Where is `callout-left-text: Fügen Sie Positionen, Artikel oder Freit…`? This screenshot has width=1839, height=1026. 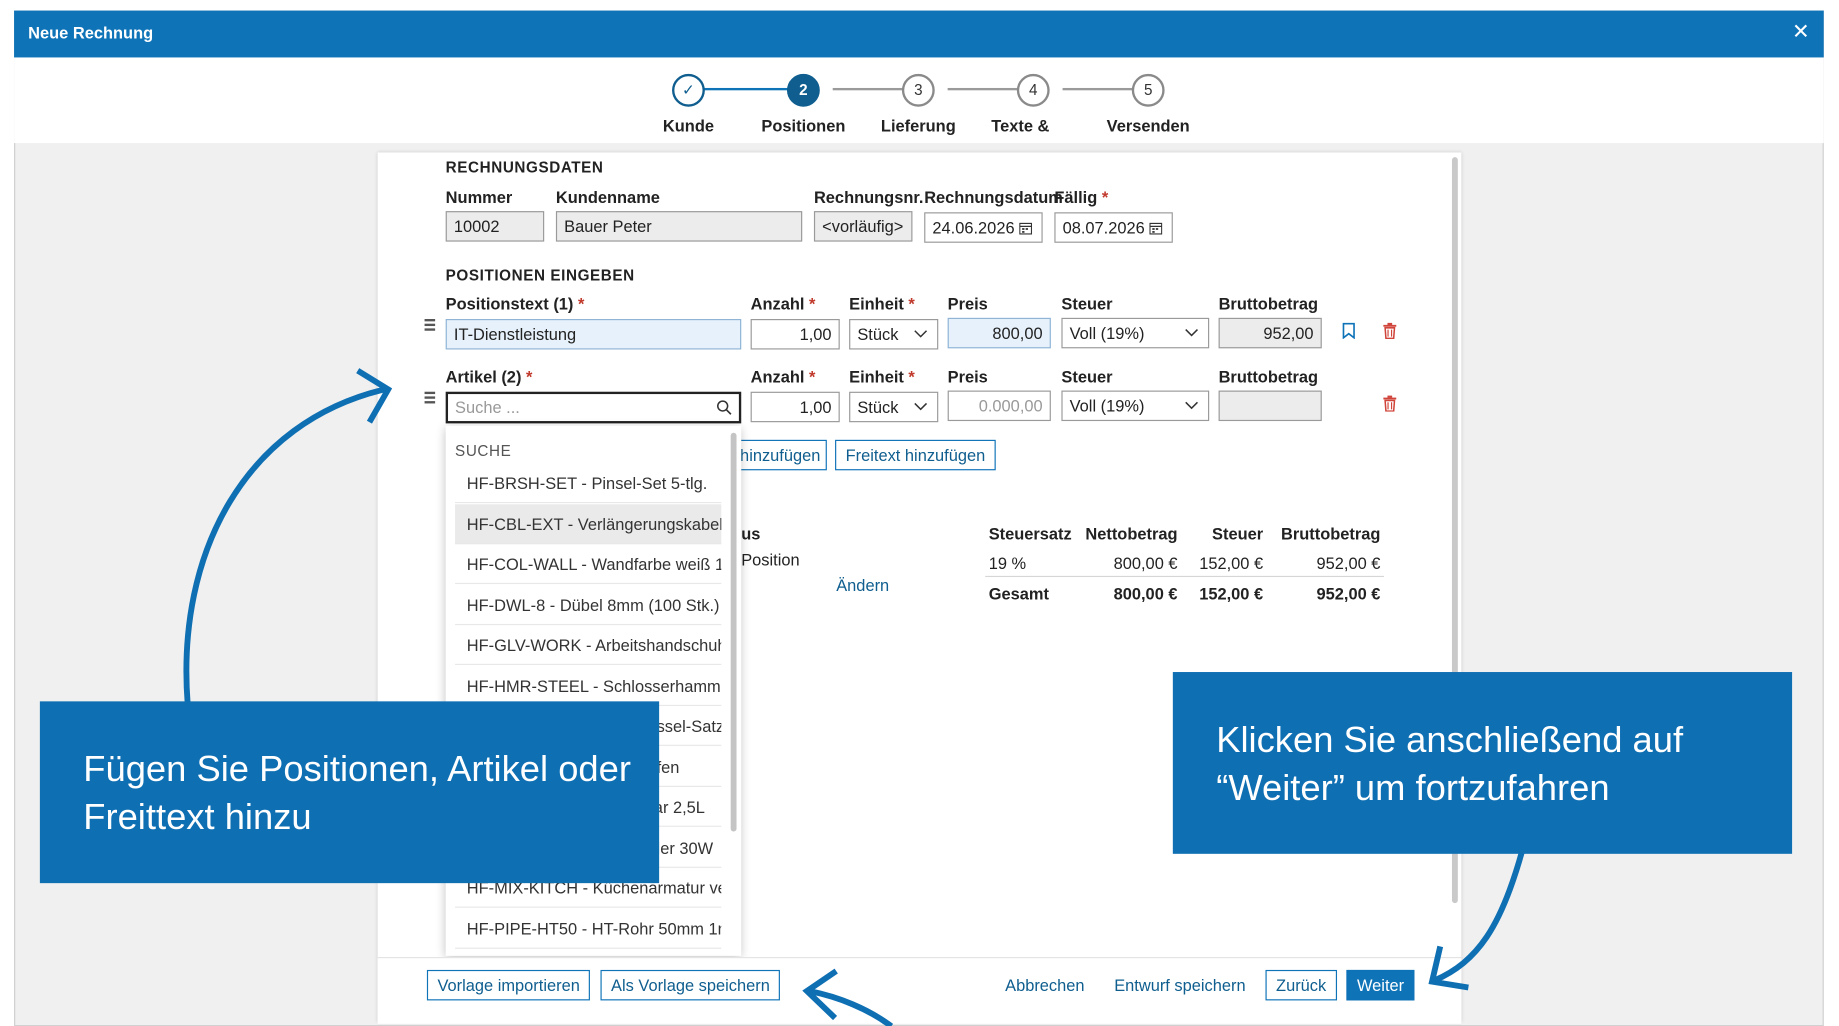
callout-left-text: Fügen Sie Positionen, Artikel oder Freit… is located at coordinates (357, 793).